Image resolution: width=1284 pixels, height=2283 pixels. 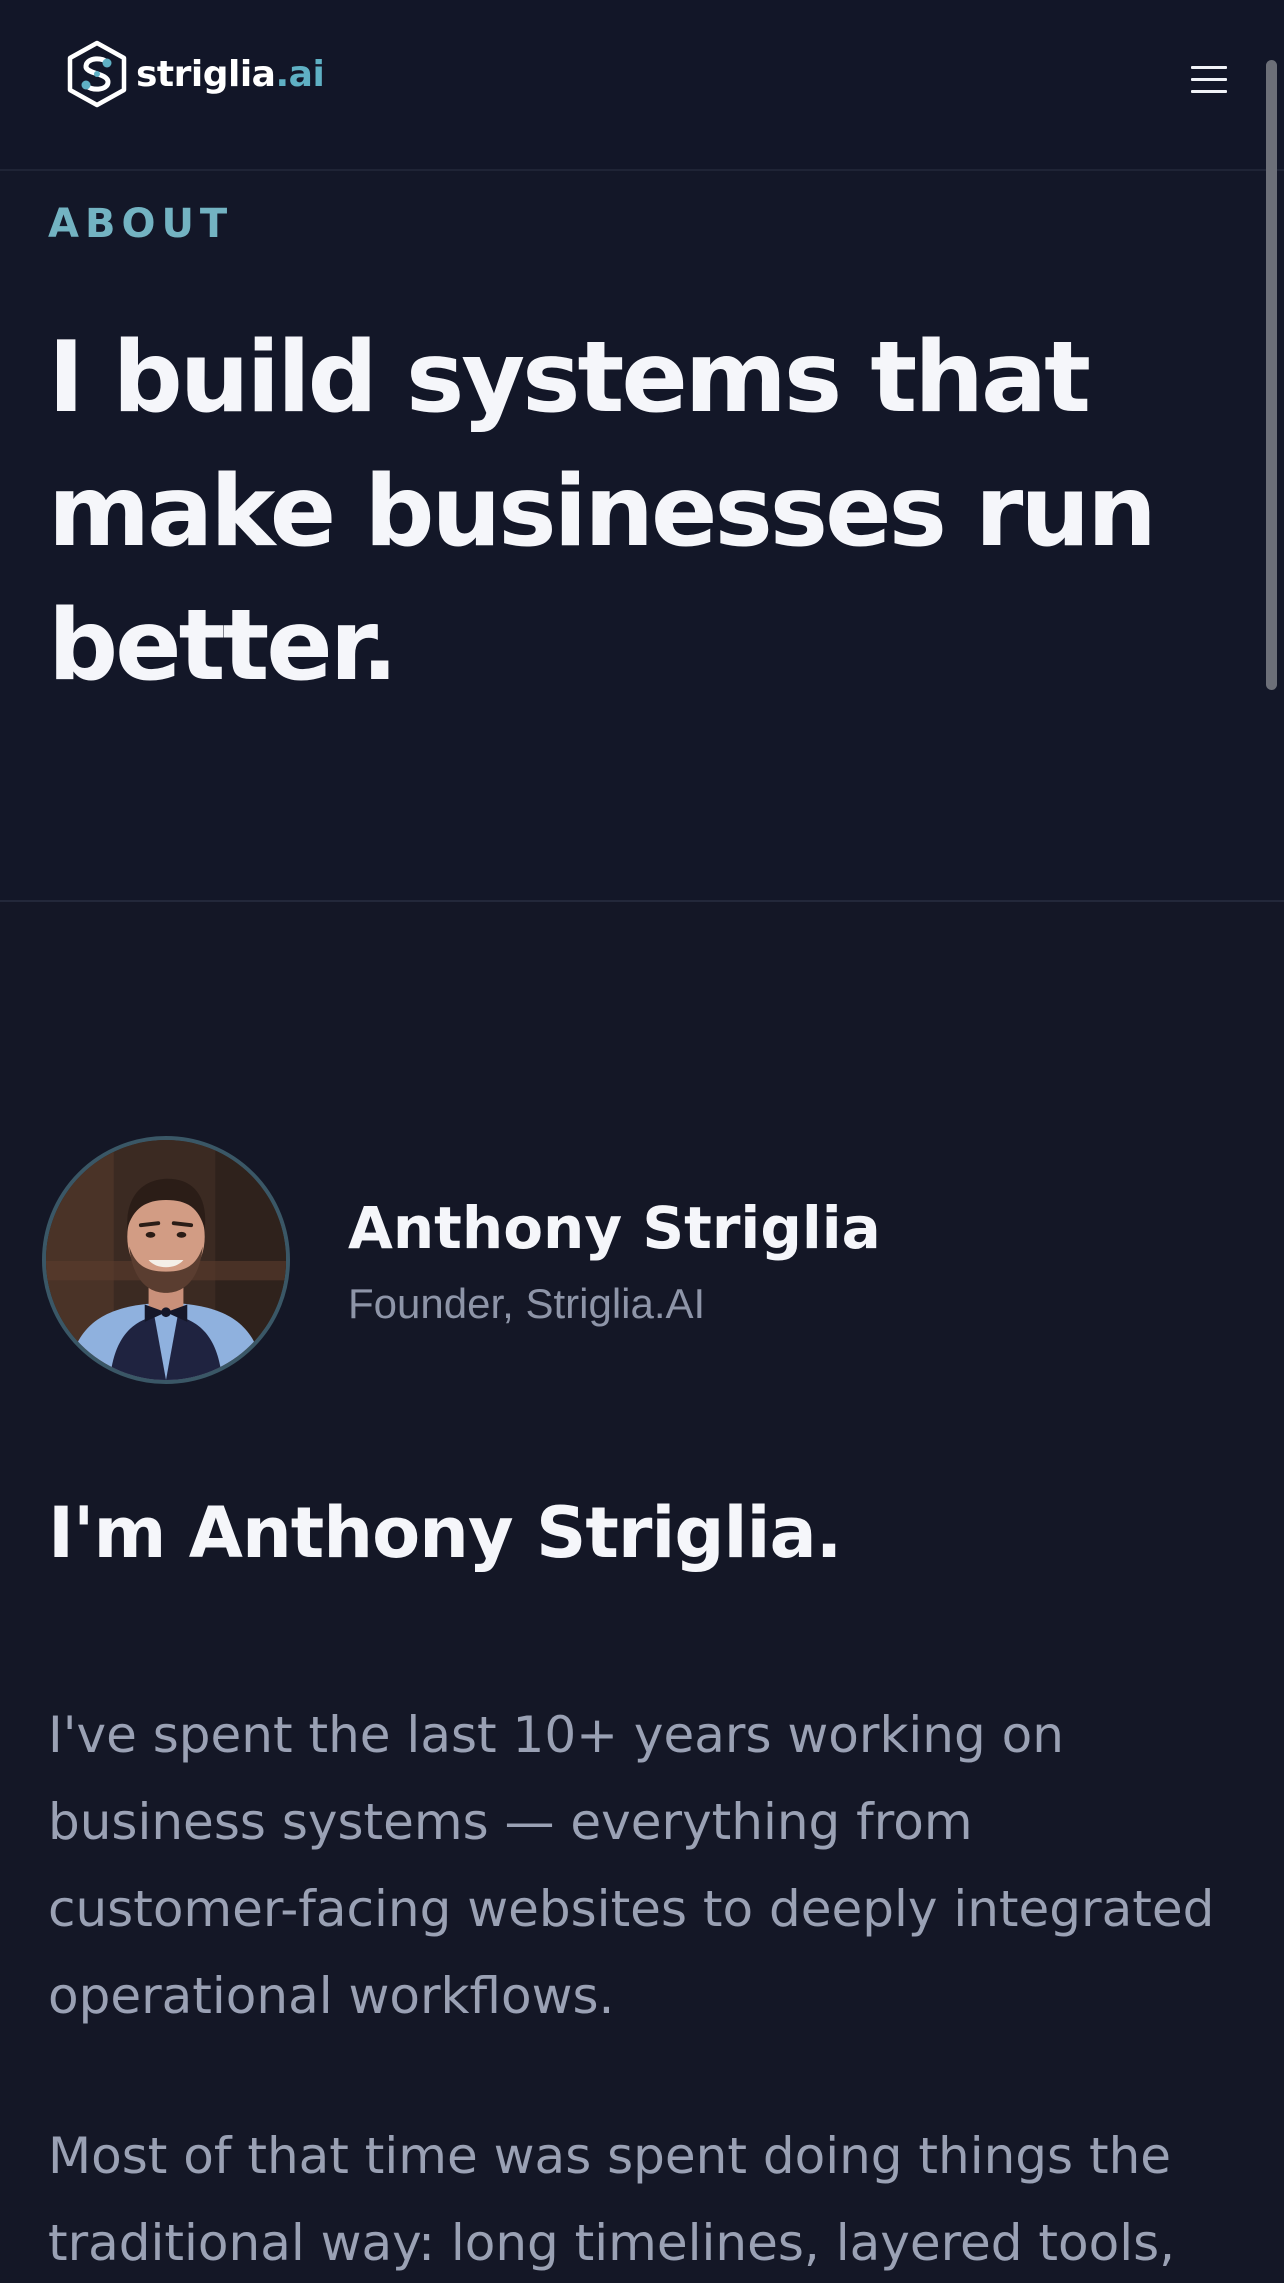 What do you see at coordinates (141, 224) in the screenshot?
I see `section-eyebrow: ABOUT` at bounding box center [141, 224].